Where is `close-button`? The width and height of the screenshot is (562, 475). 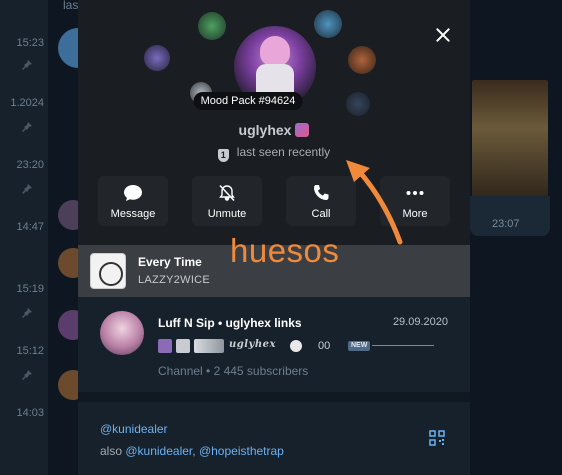 close-button is located at coordinates (443, 35).